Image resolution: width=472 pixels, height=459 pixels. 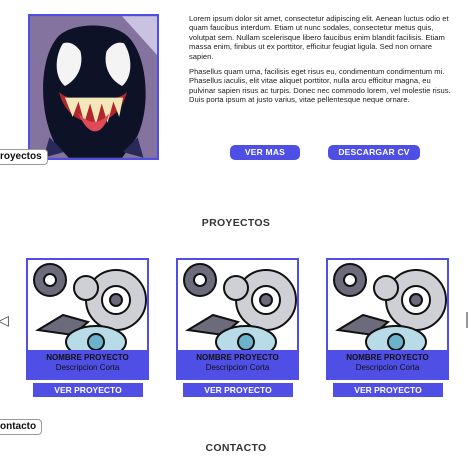 I want to click on carousel-prev-icon: ◁, so click(x=4, y=320).